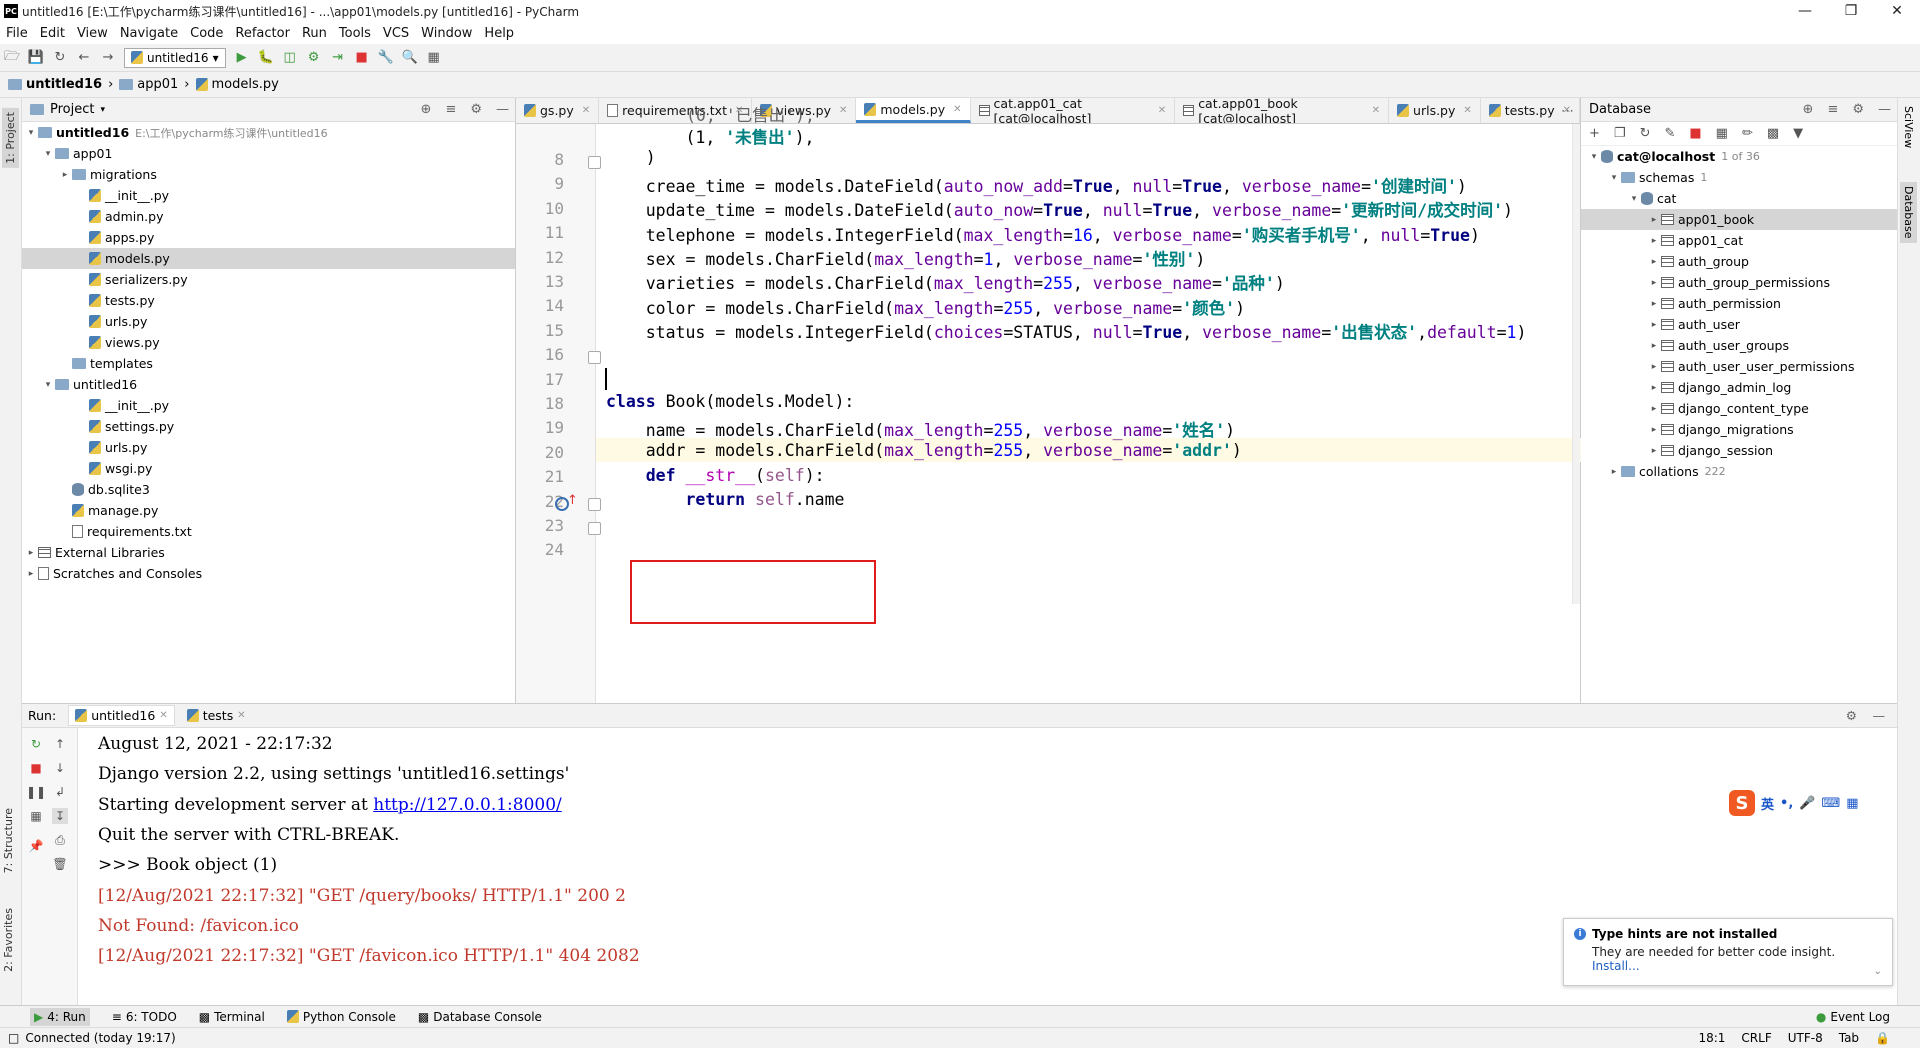 The width and height of the screenshot is (1920, 1048). I want to click on save-icon: 💾, so click(36, 58).